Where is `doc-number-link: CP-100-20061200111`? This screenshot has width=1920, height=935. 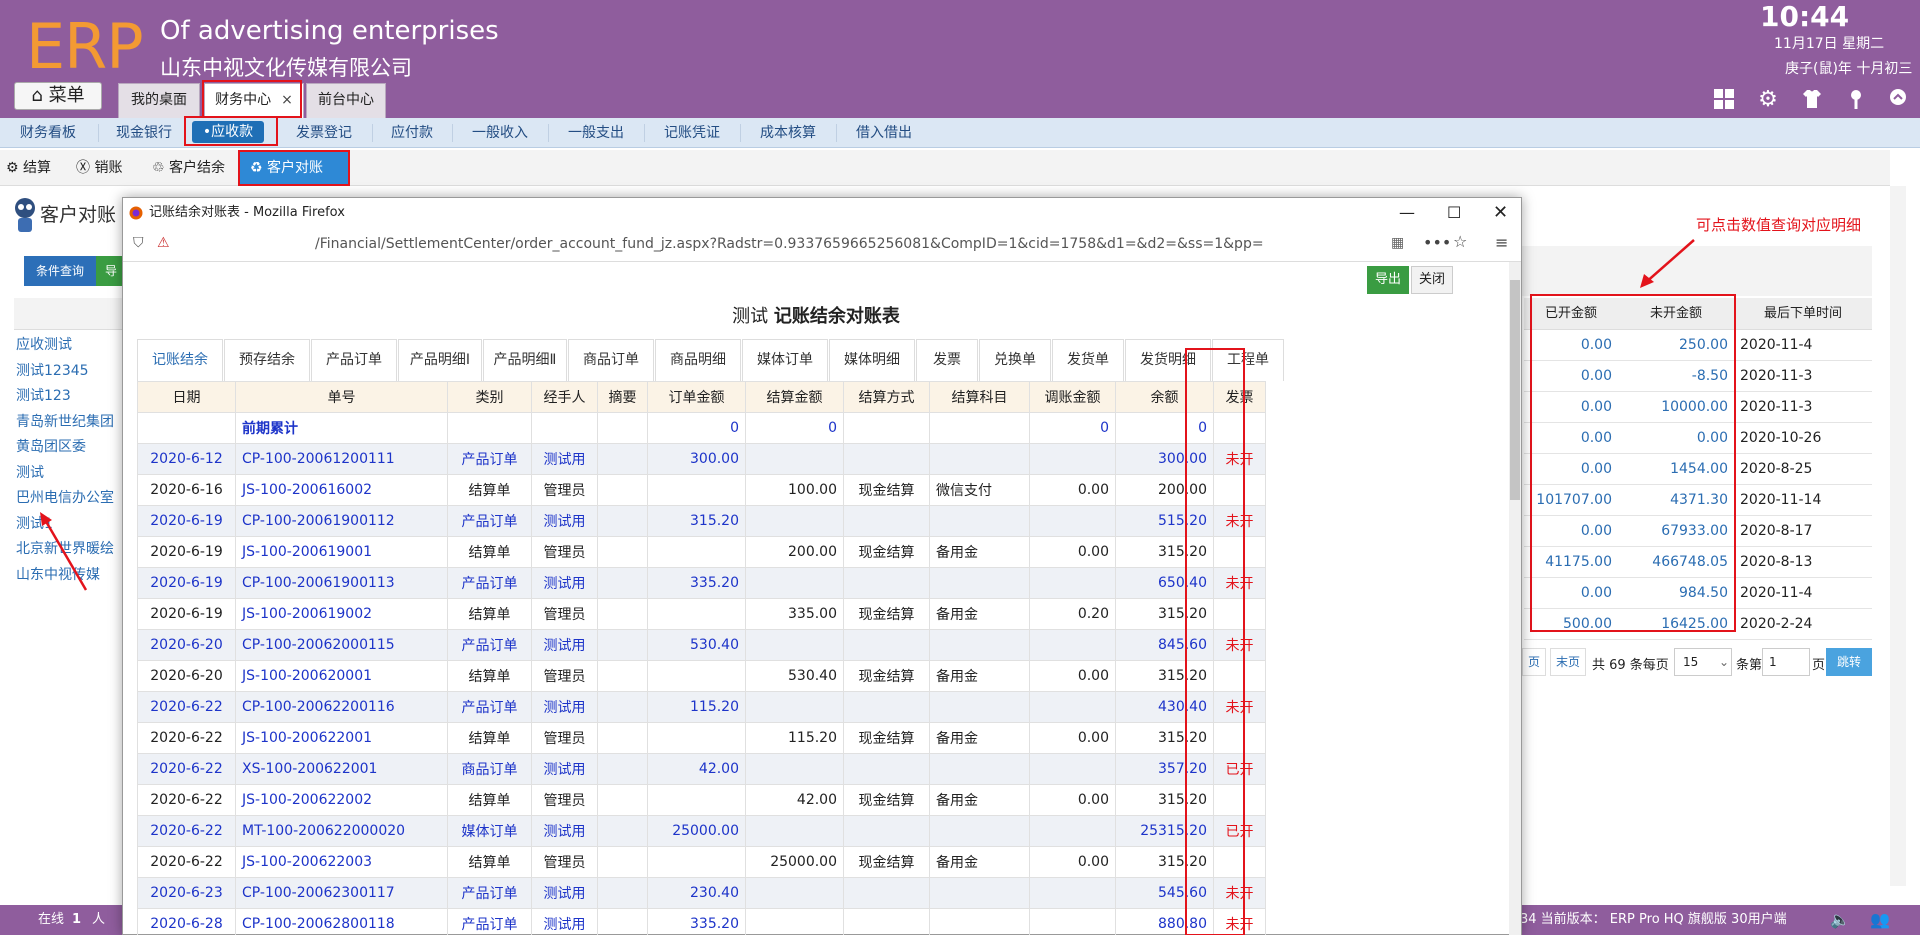 doc-number-link: CP-100-20061200111 is located at coordinates (341, 459).